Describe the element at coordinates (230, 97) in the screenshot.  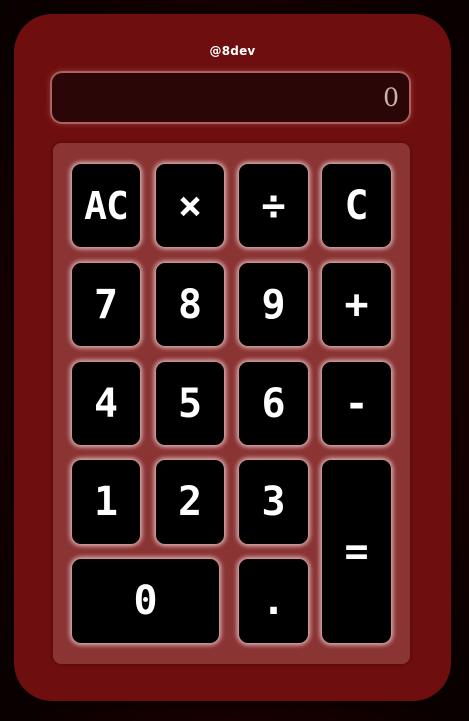
I see `display-screen: 0` at that location.